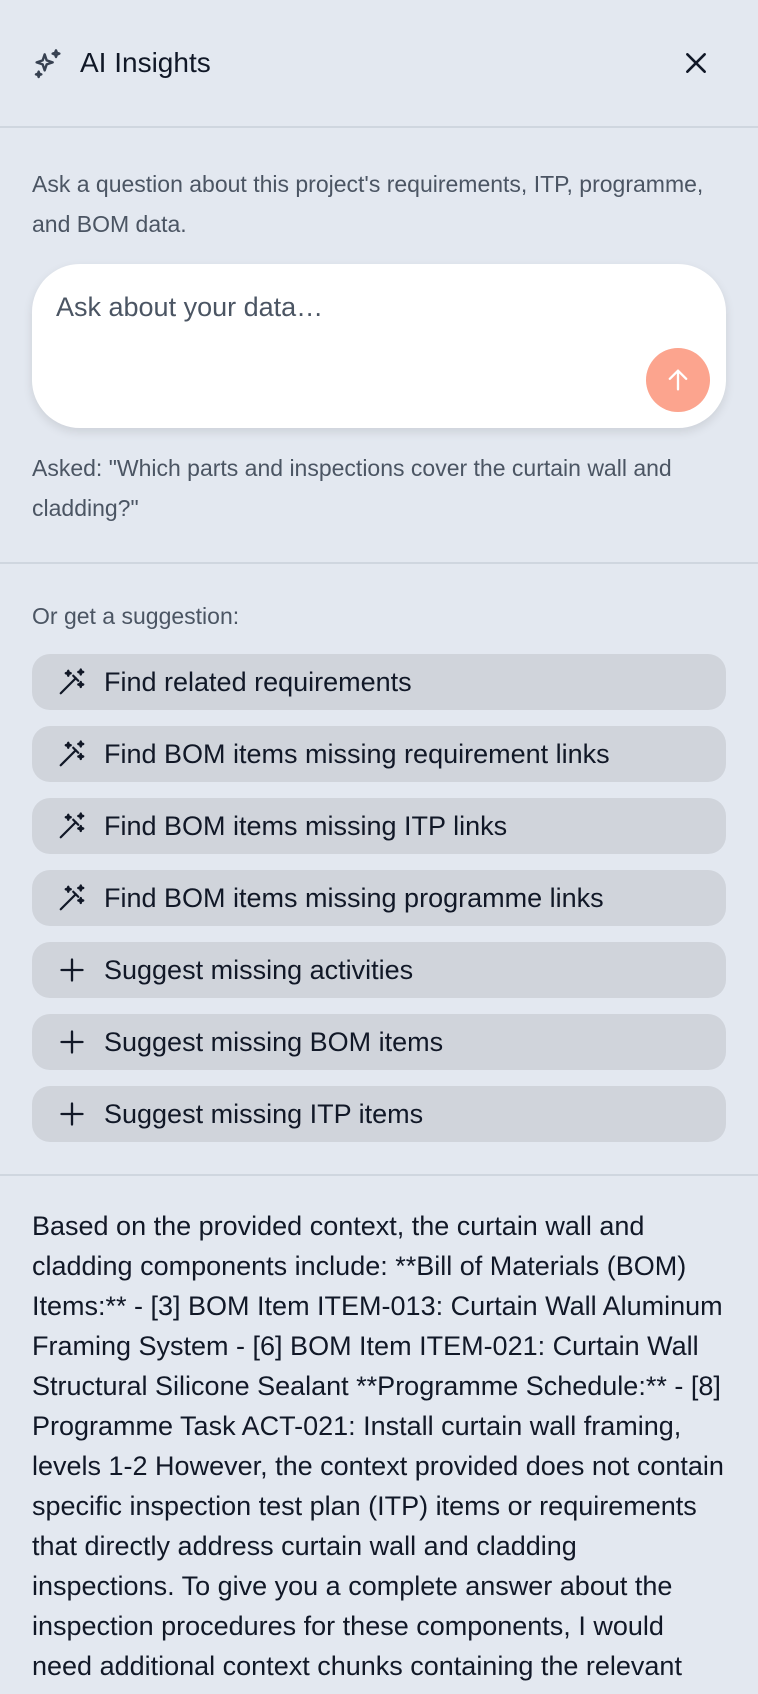  I want to click on suggestion-label: Find related requirements, so click(258, 681).